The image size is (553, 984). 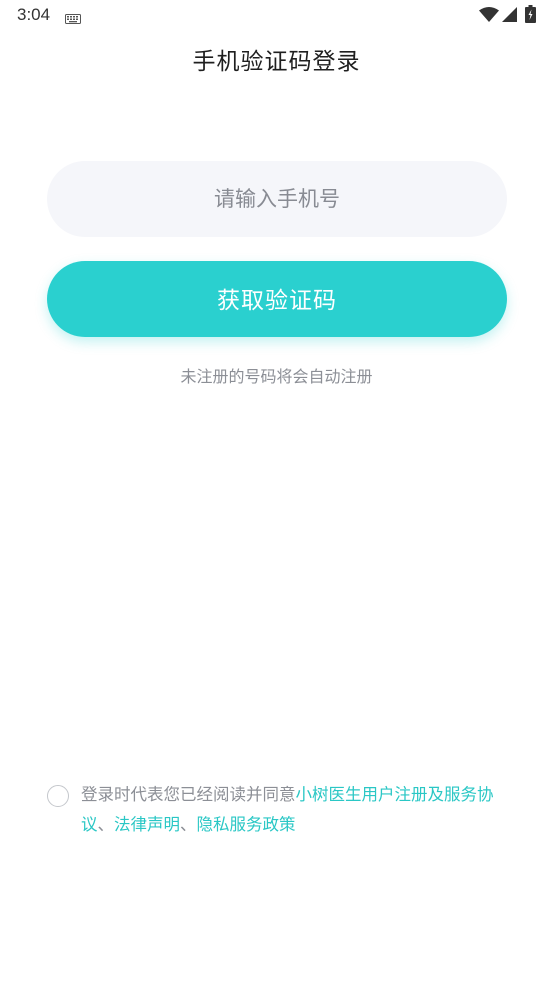 I want to click on legal-statement-link: 法律声明, so click(x=147, y=824).